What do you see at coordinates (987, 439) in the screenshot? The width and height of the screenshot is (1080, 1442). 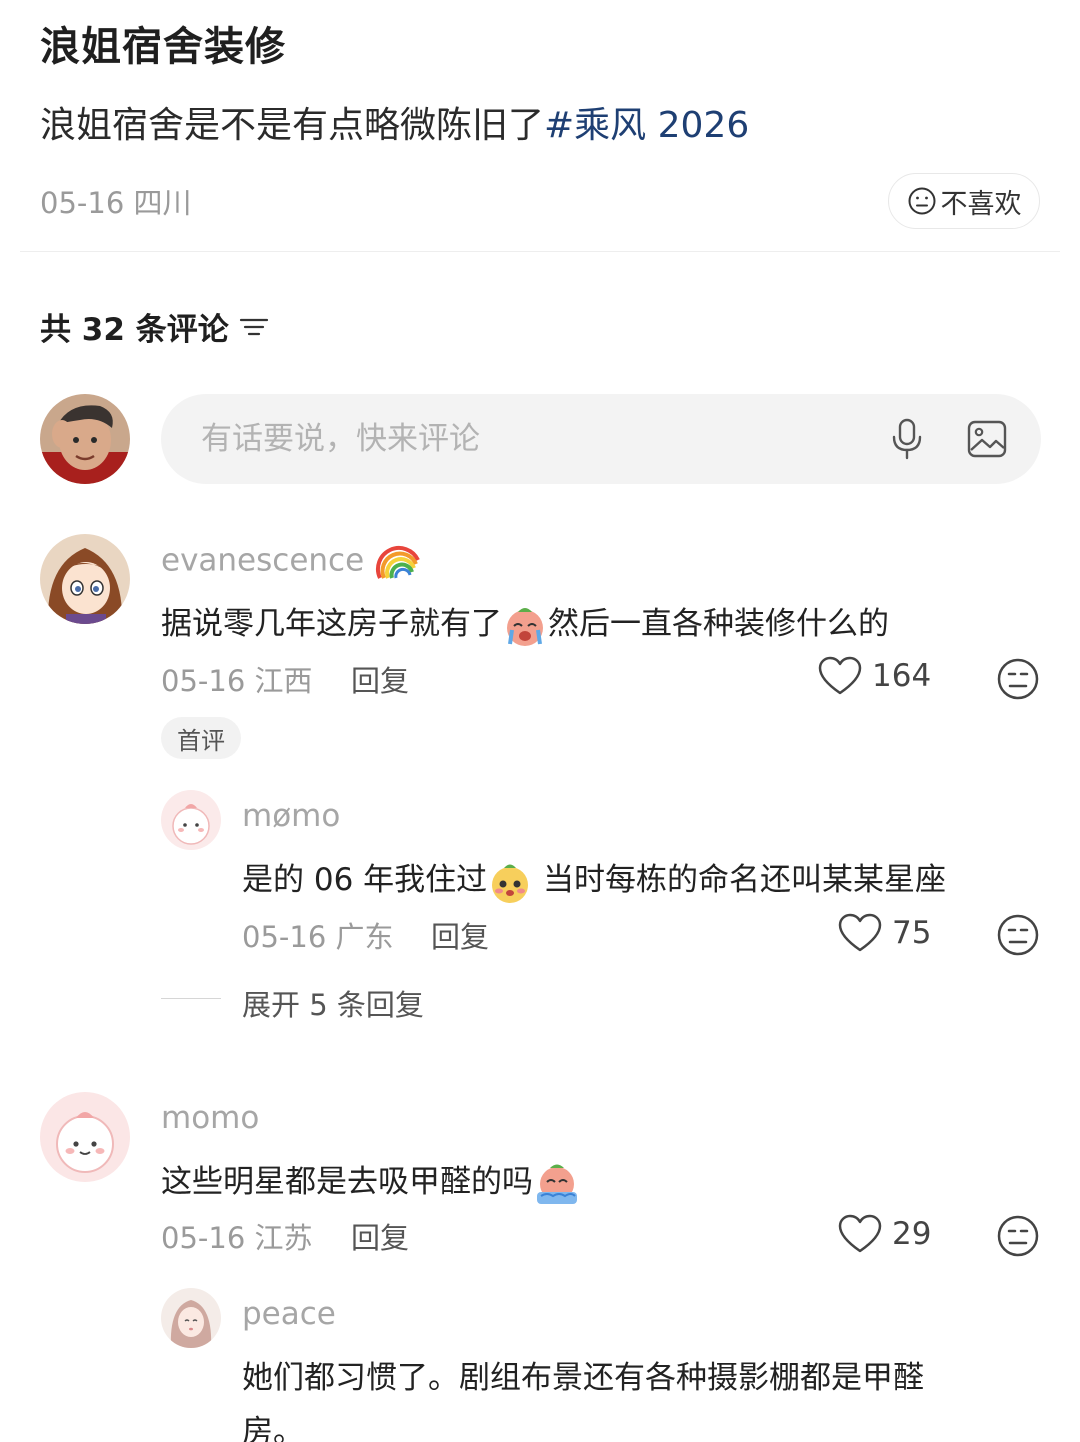 I see `image-icon` at bounding box center [987, 439].